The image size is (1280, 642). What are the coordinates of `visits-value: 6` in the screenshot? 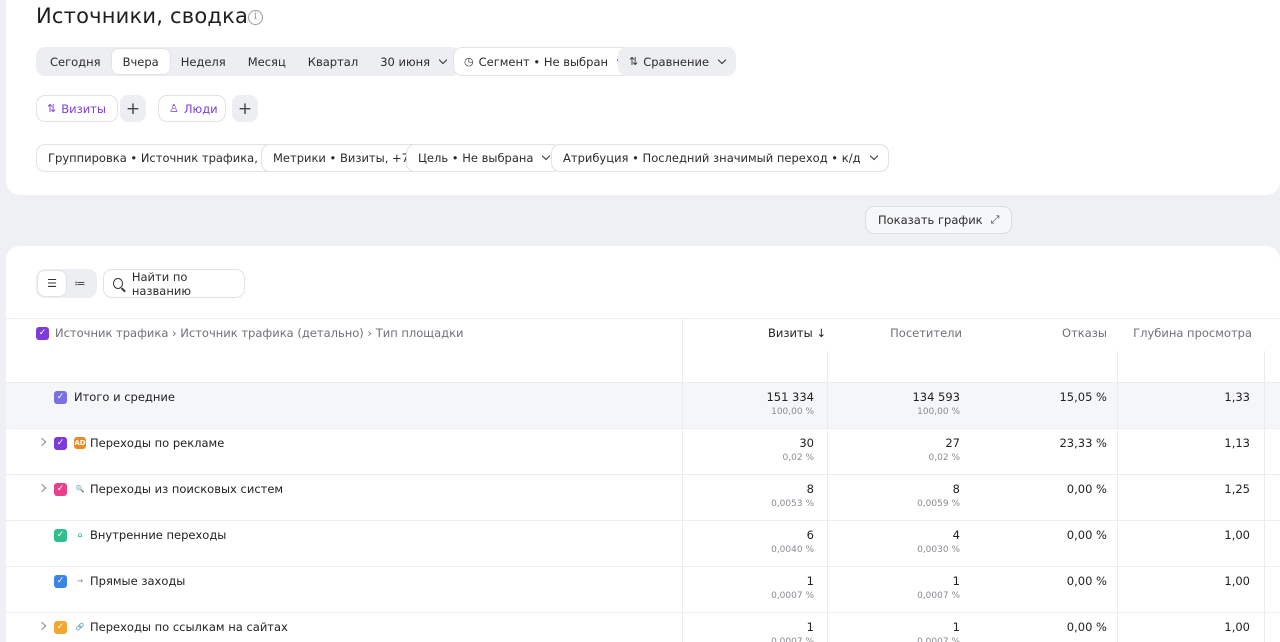 It's located at (810, 535).